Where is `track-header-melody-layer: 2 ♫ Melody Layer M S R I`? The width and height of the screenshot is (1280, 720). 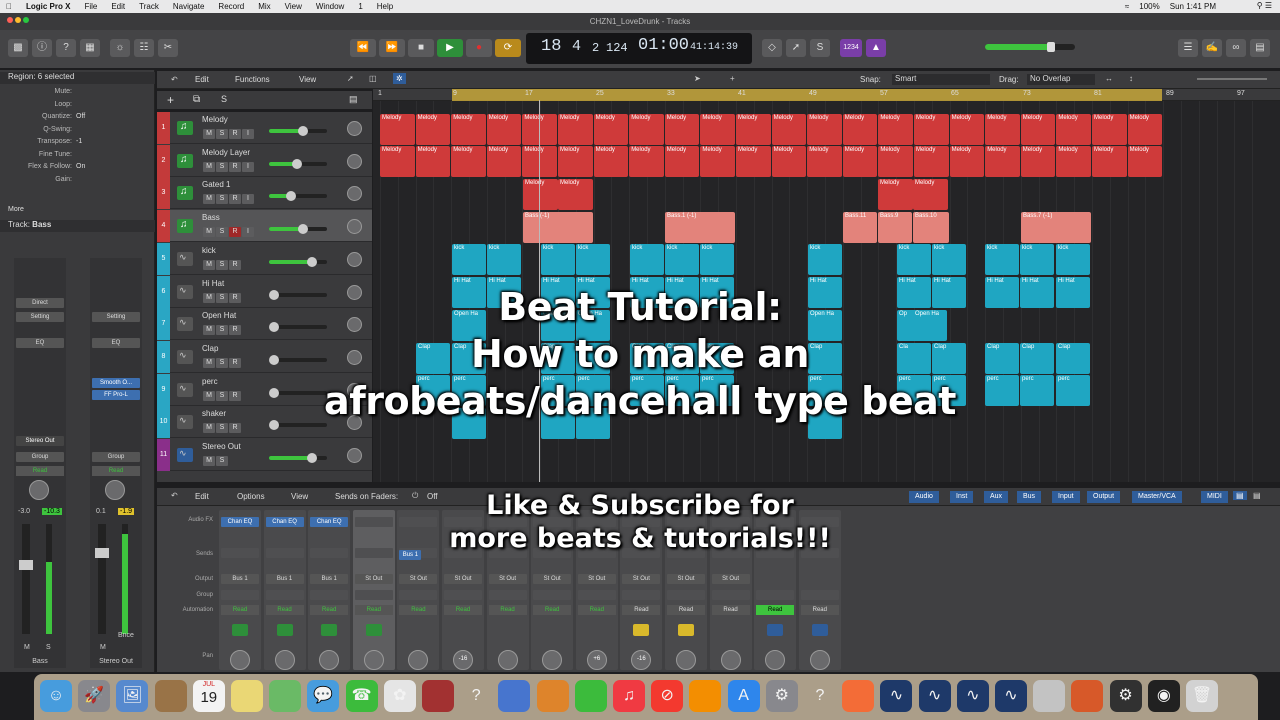
track-header-melody-layer: 2 ♫ Melody Layer M S R I is located at coordinates (264, 160).